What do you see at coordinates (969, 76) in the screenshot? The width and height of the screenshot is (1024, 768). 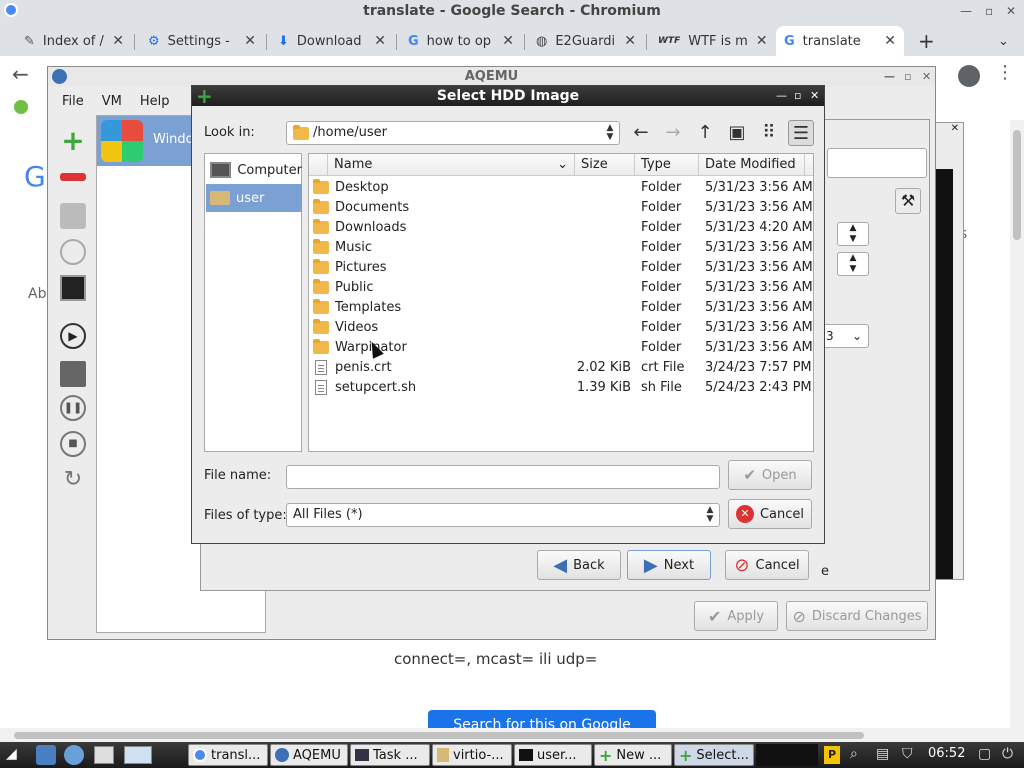 I see `avatar` at bounding box center [969, 76].